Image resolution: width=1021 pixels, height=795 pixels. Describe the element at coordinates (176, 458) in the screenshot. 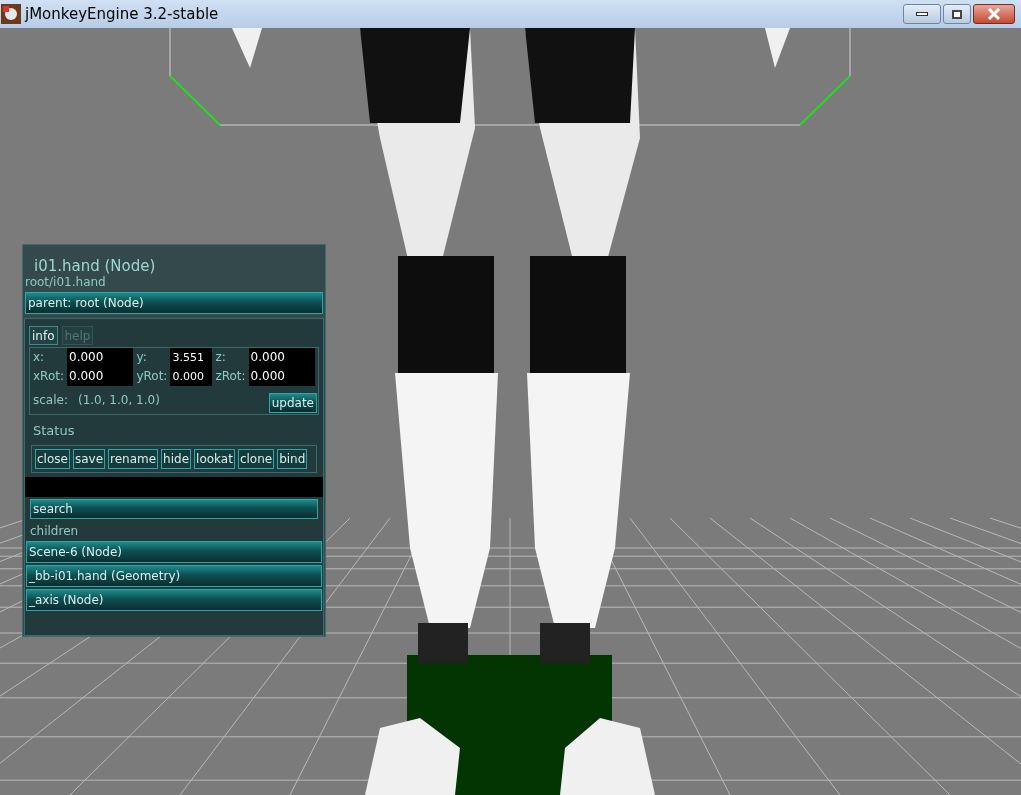

I see `action-button: hide` at that location.